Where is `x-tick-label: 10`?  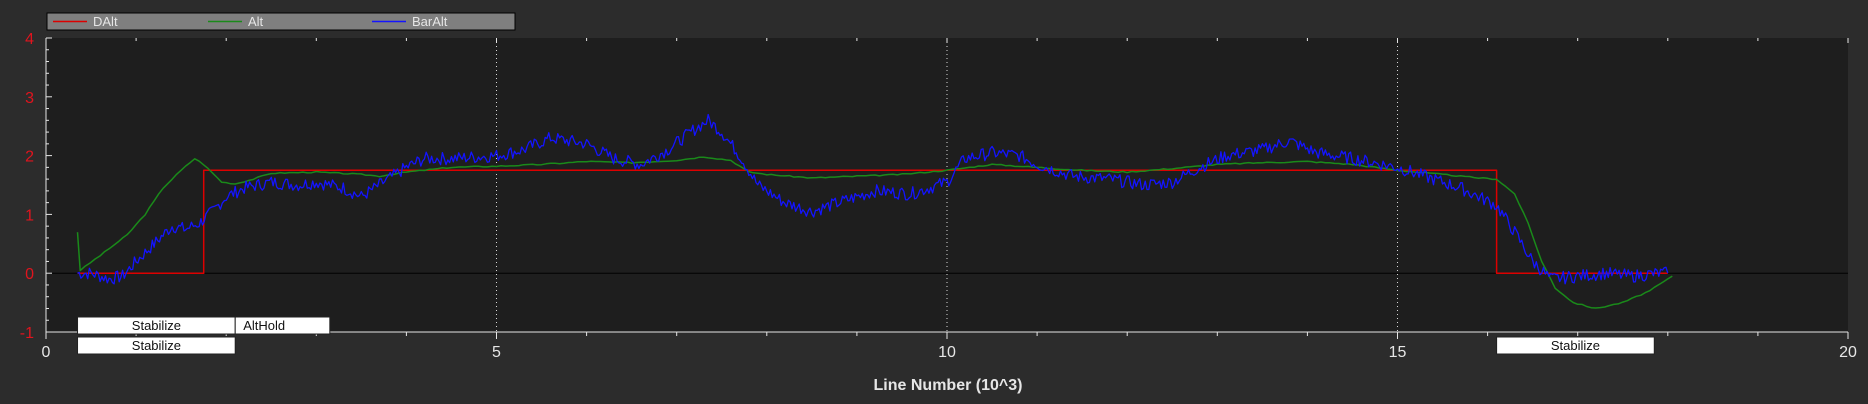
x-tick-label: 10 is located at coordinates (947, 352).